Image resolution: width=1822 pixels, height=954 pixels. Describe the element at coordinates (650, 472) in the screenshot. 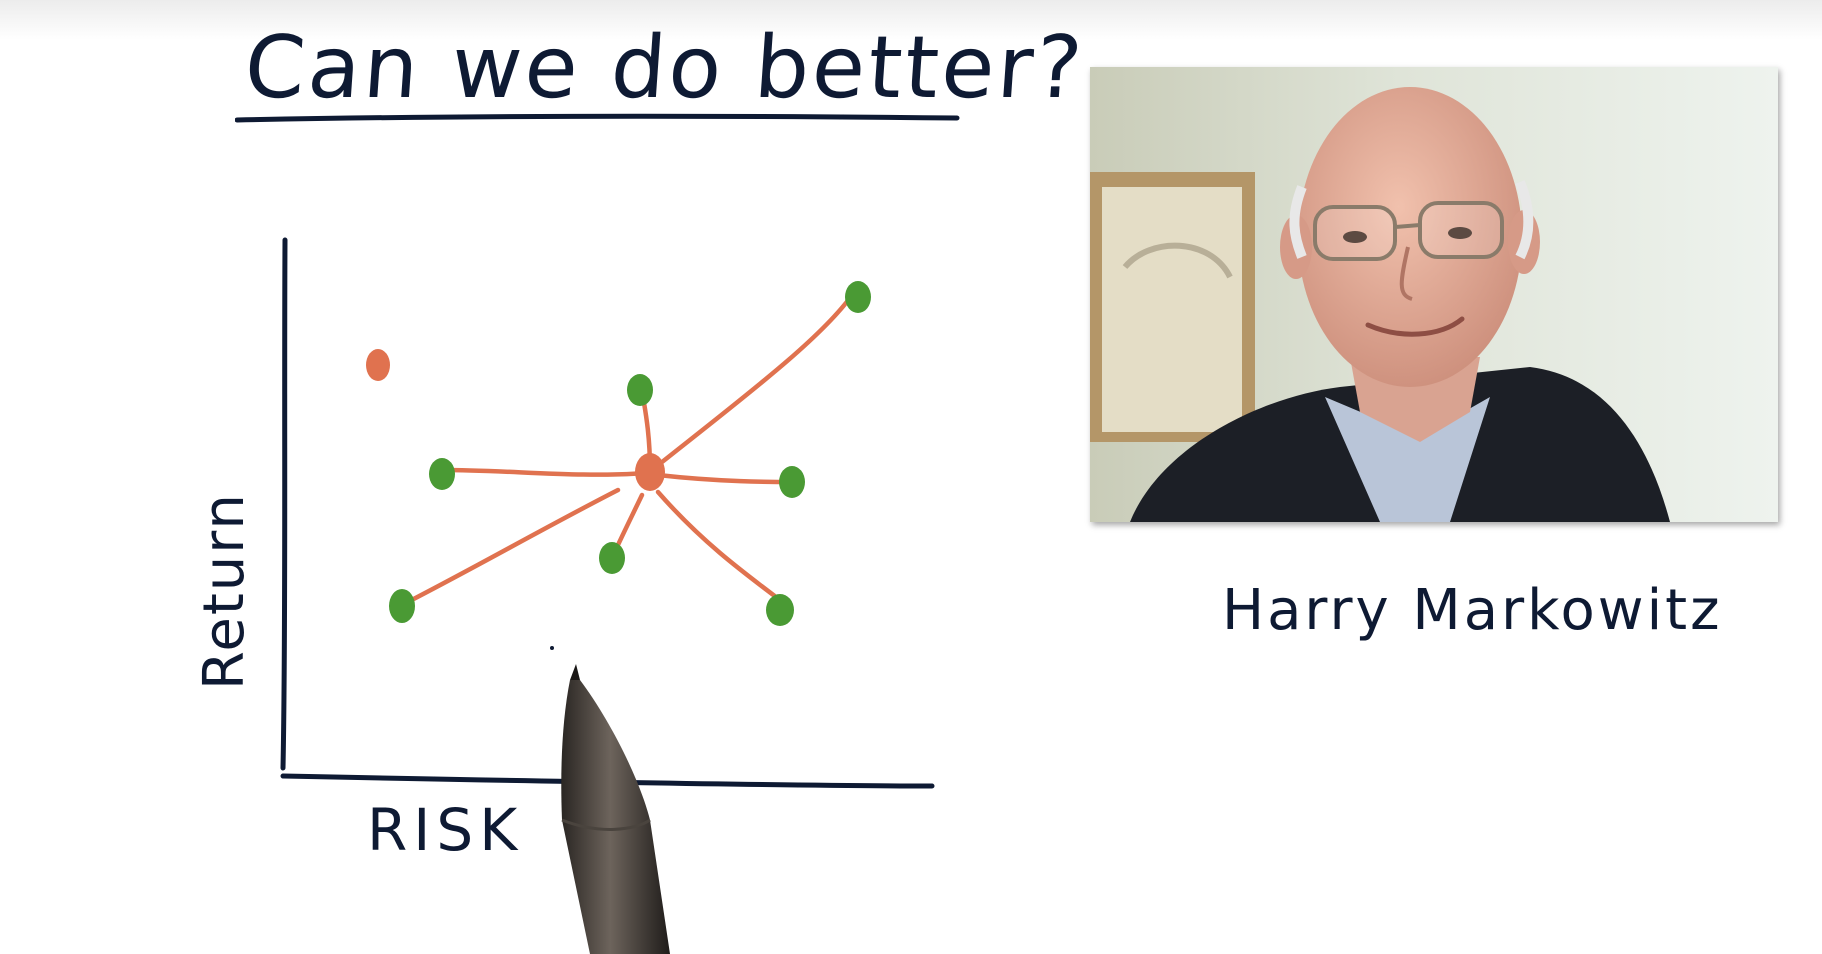

I see `center-node` at that location.